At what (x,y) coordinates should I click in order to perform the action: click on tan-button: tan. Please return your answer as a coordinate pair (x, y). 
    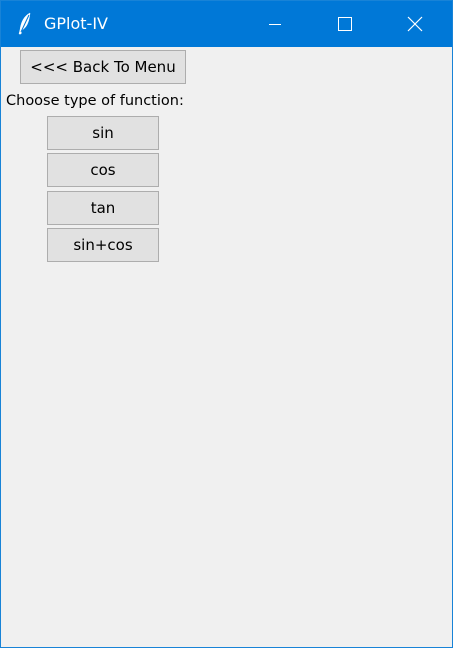
    Looking at the image, I should click on (103, 208).